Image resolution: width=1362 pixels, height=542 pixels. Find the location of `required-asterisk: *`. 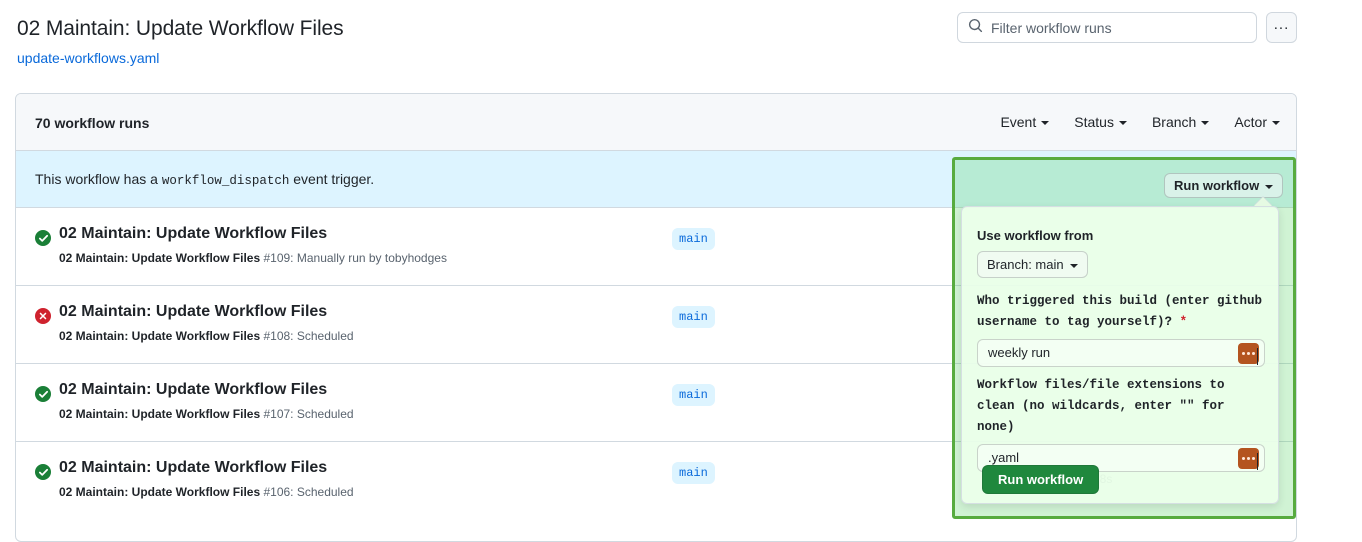

required-asterisk: * is located at coordinates (1183, 322).